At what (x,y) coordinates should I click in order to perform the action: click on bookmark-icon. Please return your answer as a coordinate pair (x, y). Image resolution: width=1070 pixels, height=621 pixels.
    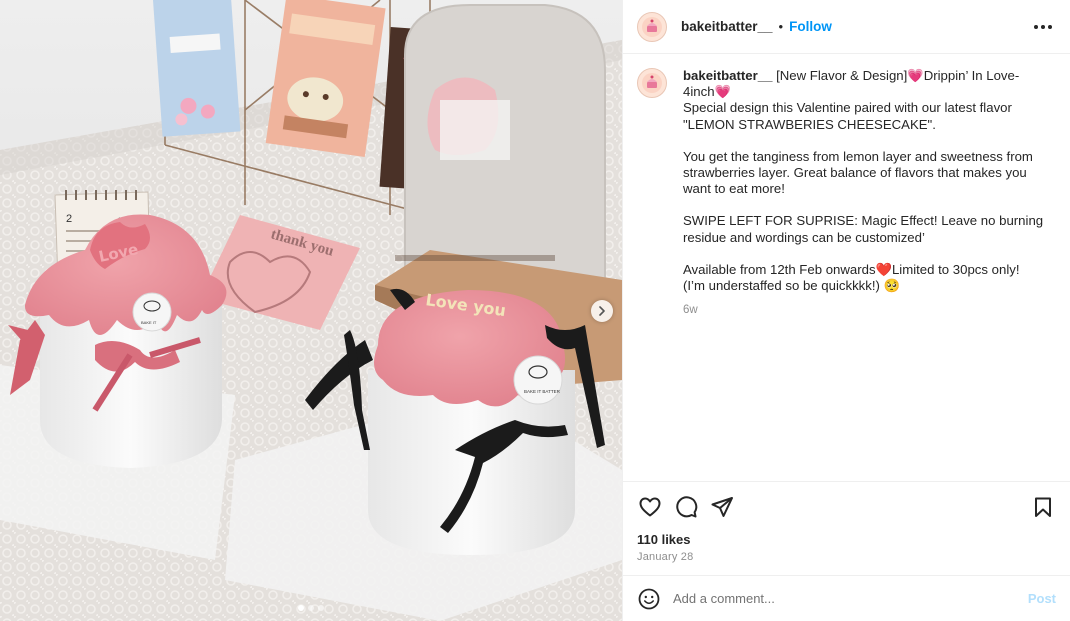
    Looking at the image, I should click on (1043, 507).